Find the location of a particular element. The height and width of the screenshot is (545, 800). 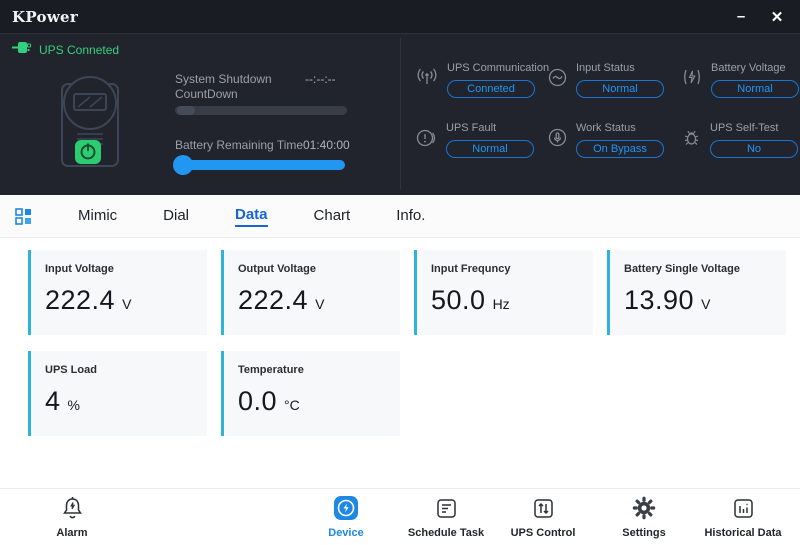

nav-label: Alarm is located at coordinates (72, 533).